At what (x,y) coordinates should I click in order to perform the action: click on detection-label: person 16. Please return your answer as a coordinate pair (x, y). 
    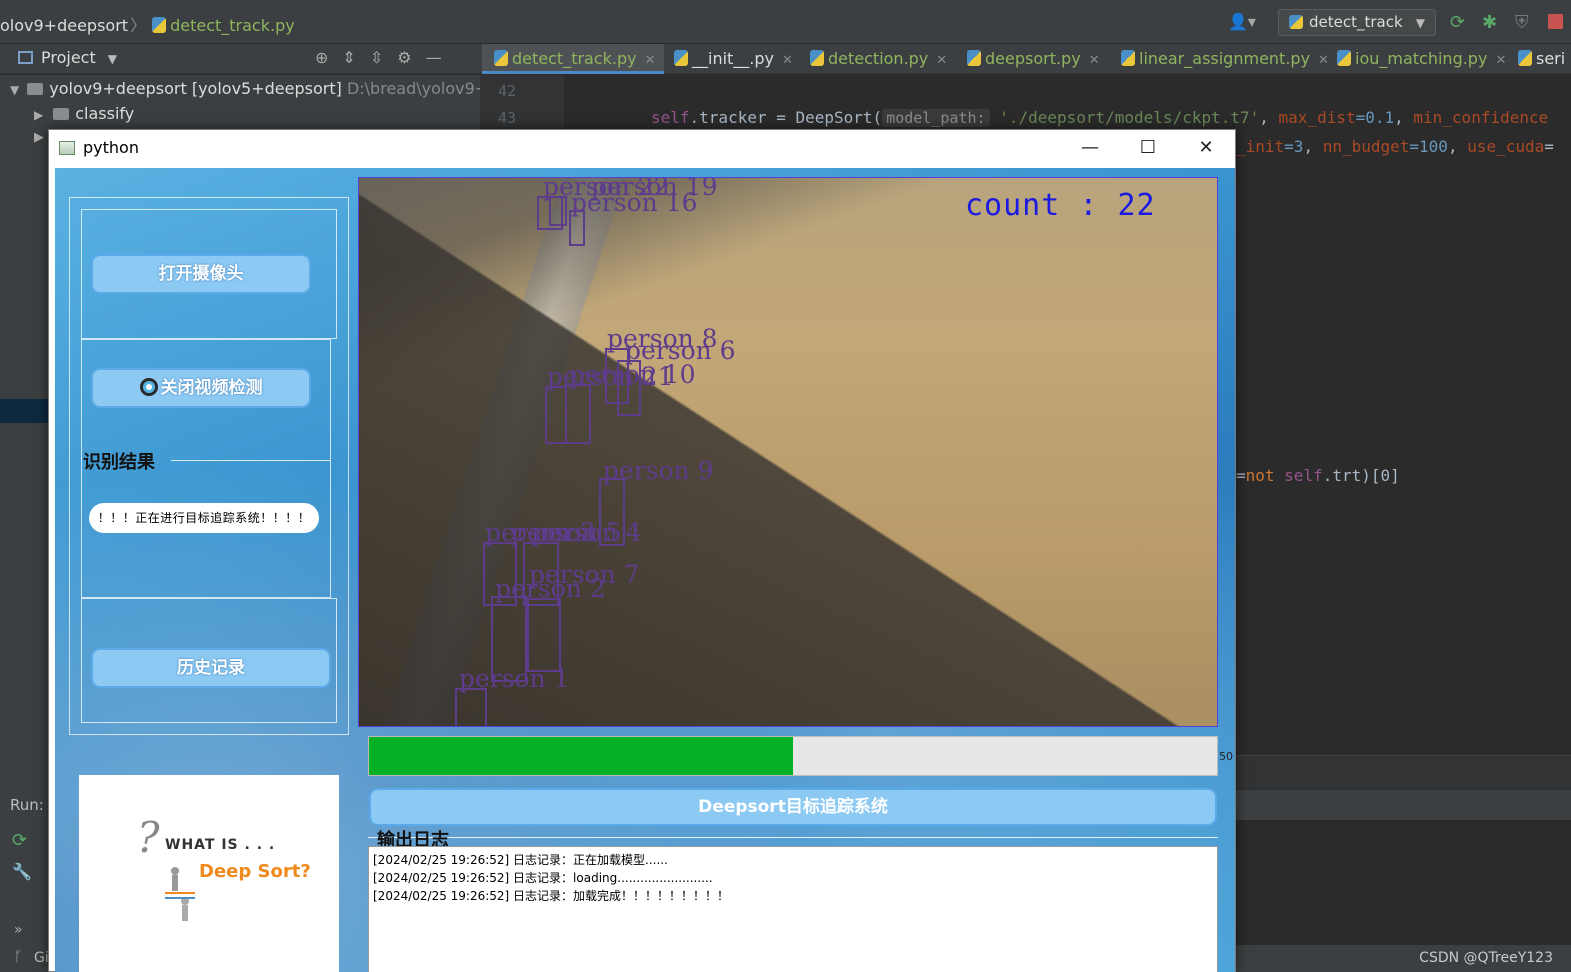
    Looking at the image, I should click on (634, 202).